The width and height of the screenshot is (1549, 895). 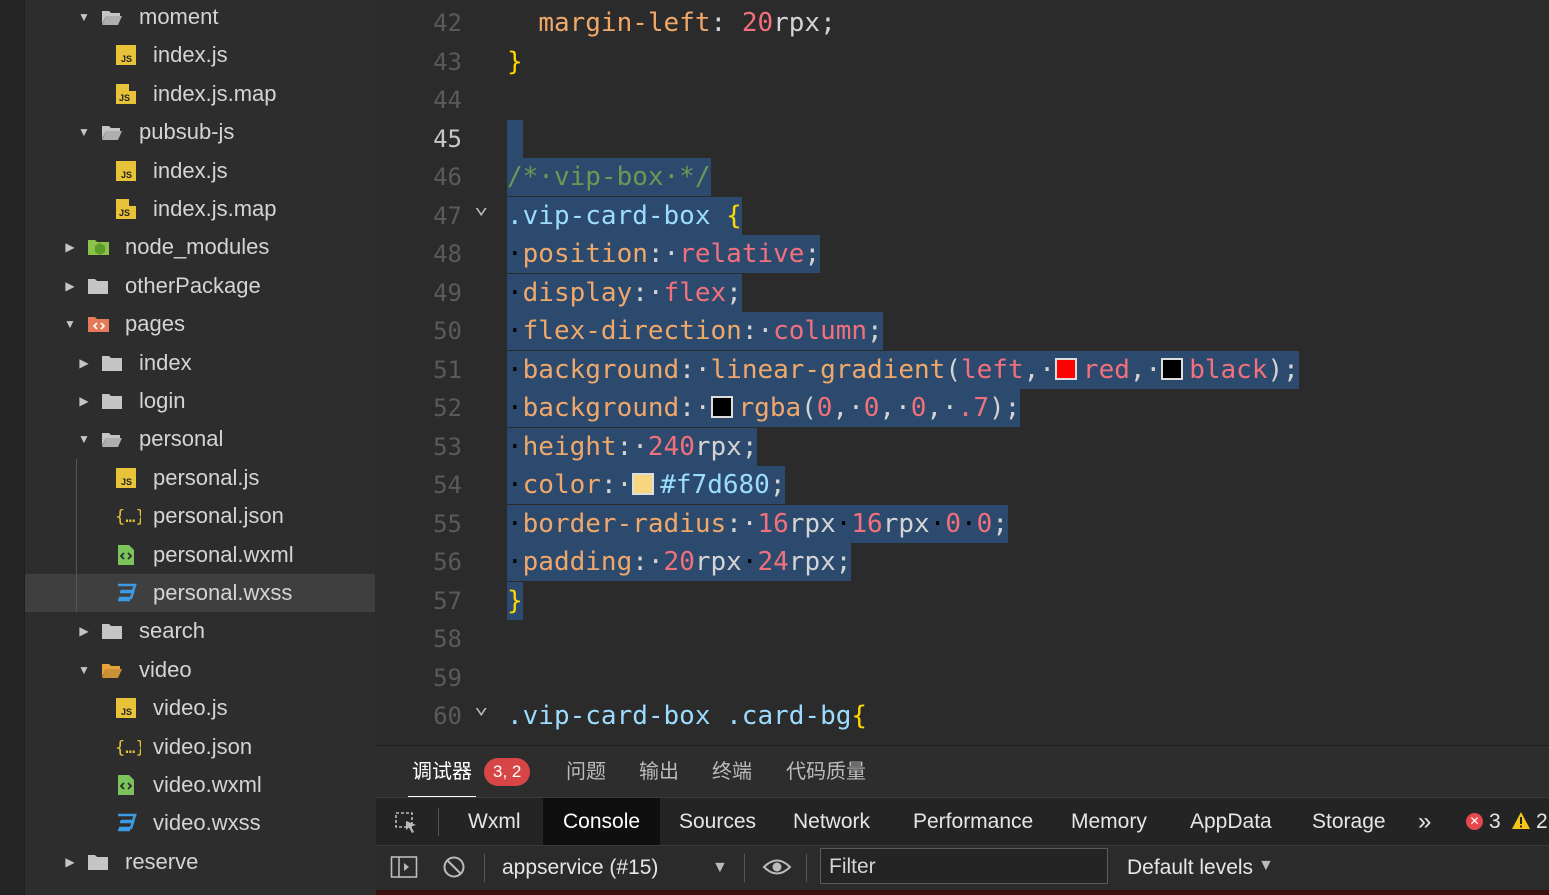 I want to click on code-line: 55 ·border-radius:·16rpx·16rpx·0·0;, so click(x=962, y=523).